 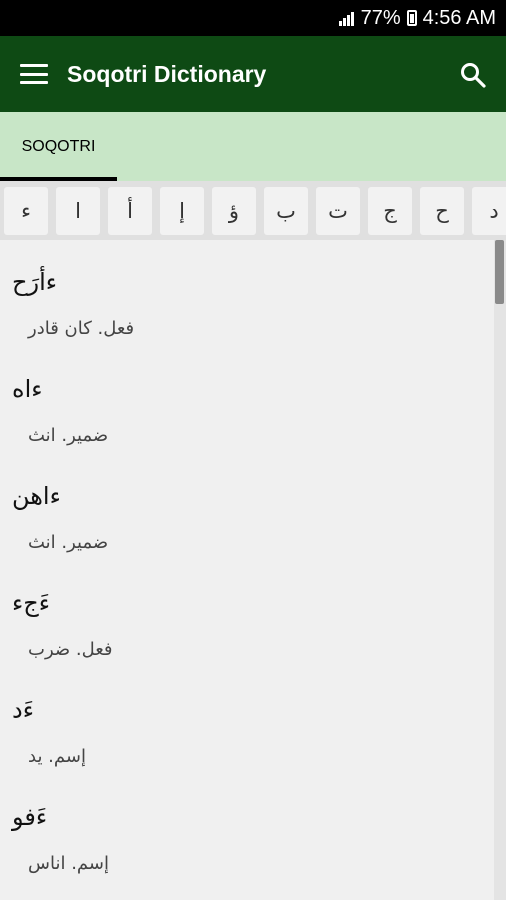 I want to click on letter-button: ح, so click(x=442, y=211).